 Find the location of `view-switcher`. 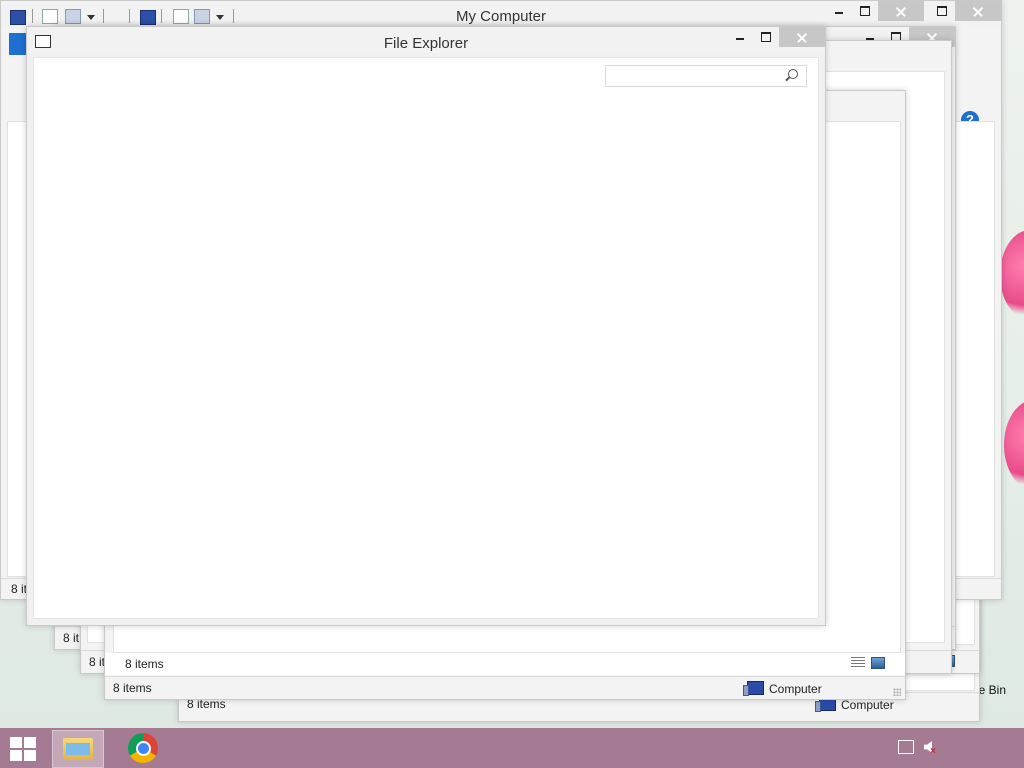

view-switcher is located at coordinates (868, 663).